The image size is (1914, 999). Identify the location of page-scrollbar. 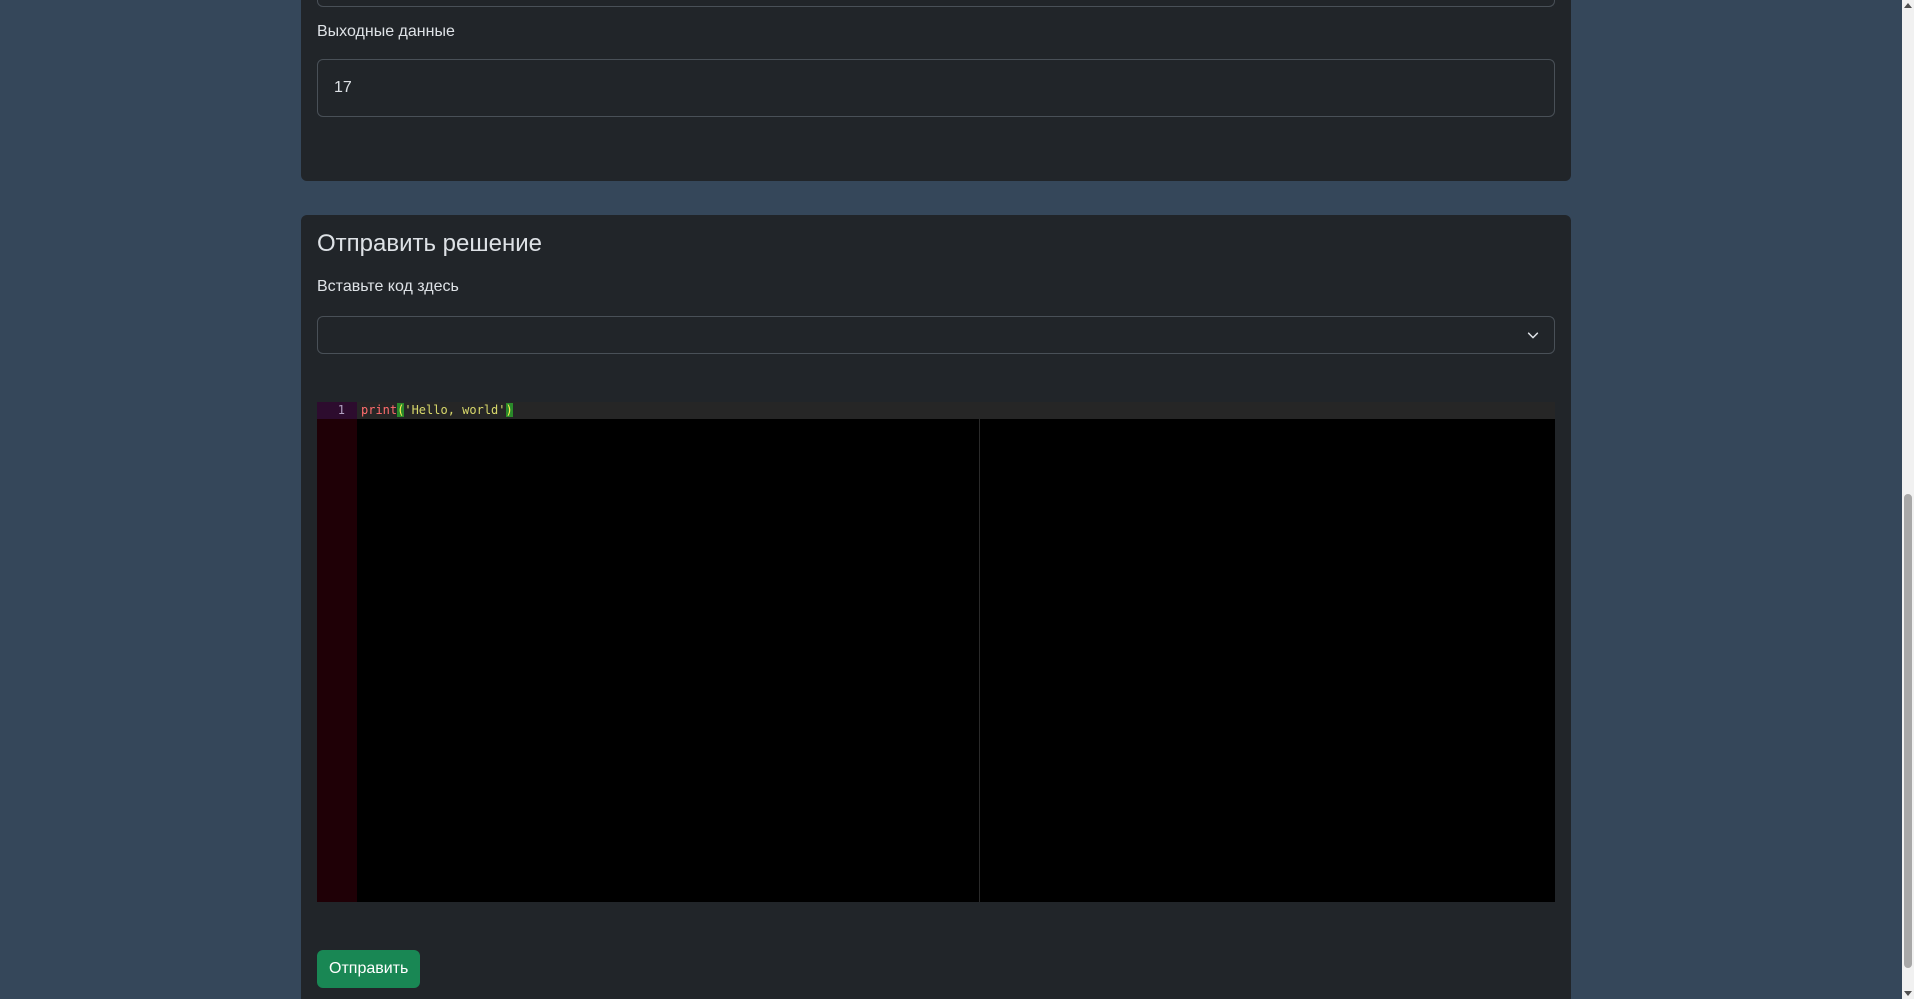
(1908, 499).